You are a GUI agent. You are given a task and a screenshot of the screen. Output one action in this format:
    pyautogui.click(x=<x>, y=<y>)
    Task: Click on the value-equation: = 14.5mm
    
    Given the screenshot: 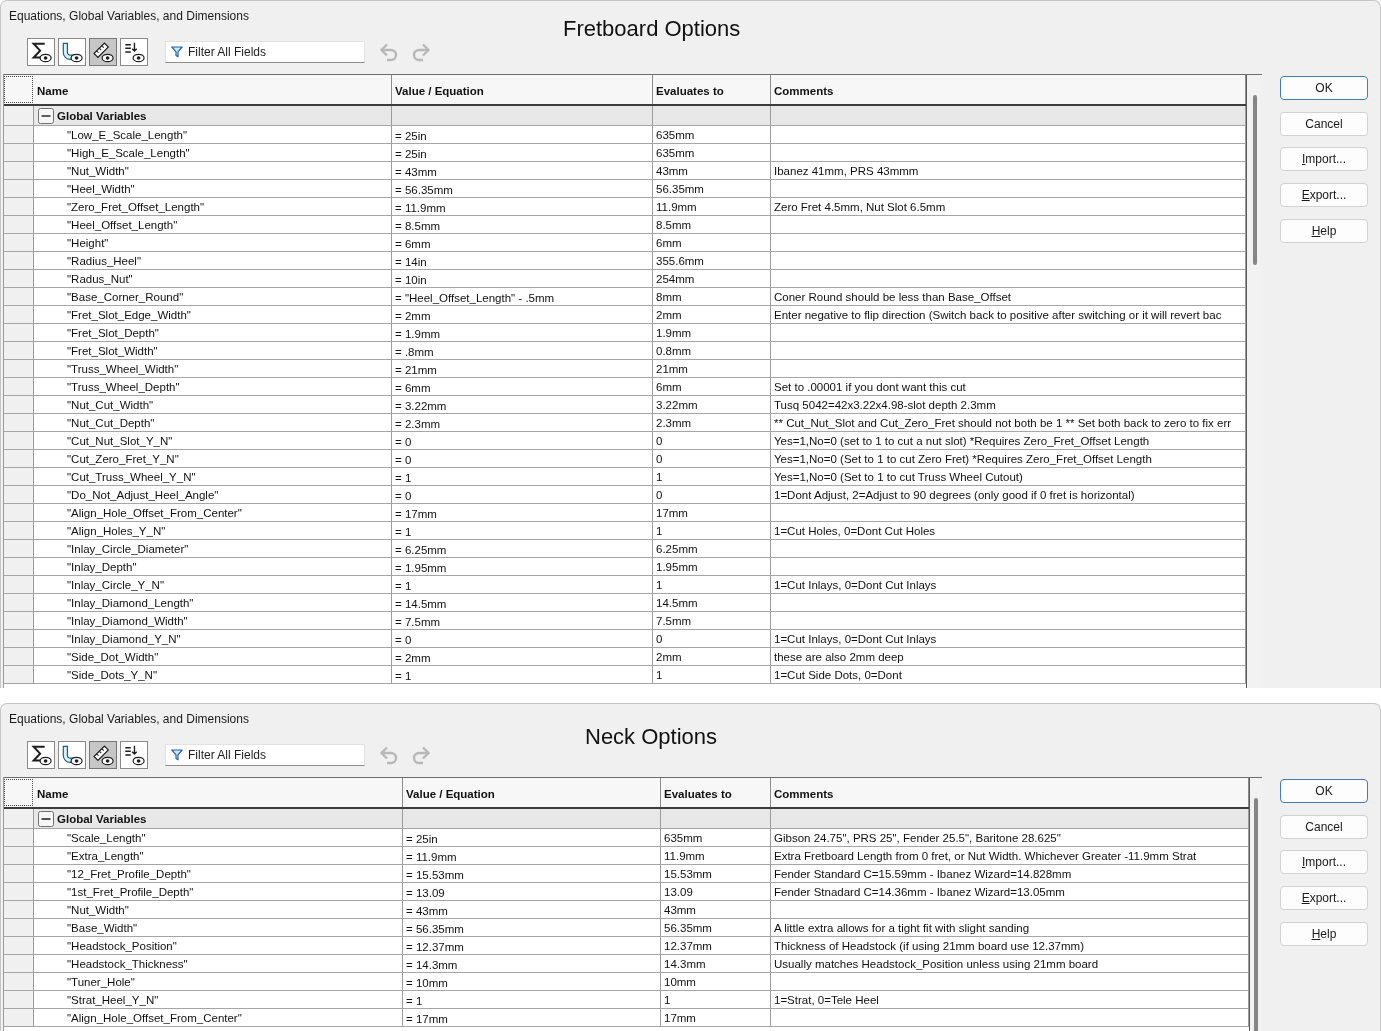 What is the action you would take?
    pyautogui.click(x=421, y=604)
    